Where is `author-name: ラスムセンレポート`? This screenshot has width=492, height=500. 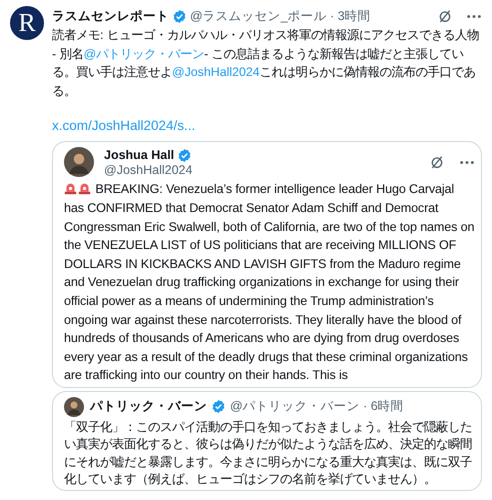 author-name: ラスムセンレポート is located at coordinates (110, 16).